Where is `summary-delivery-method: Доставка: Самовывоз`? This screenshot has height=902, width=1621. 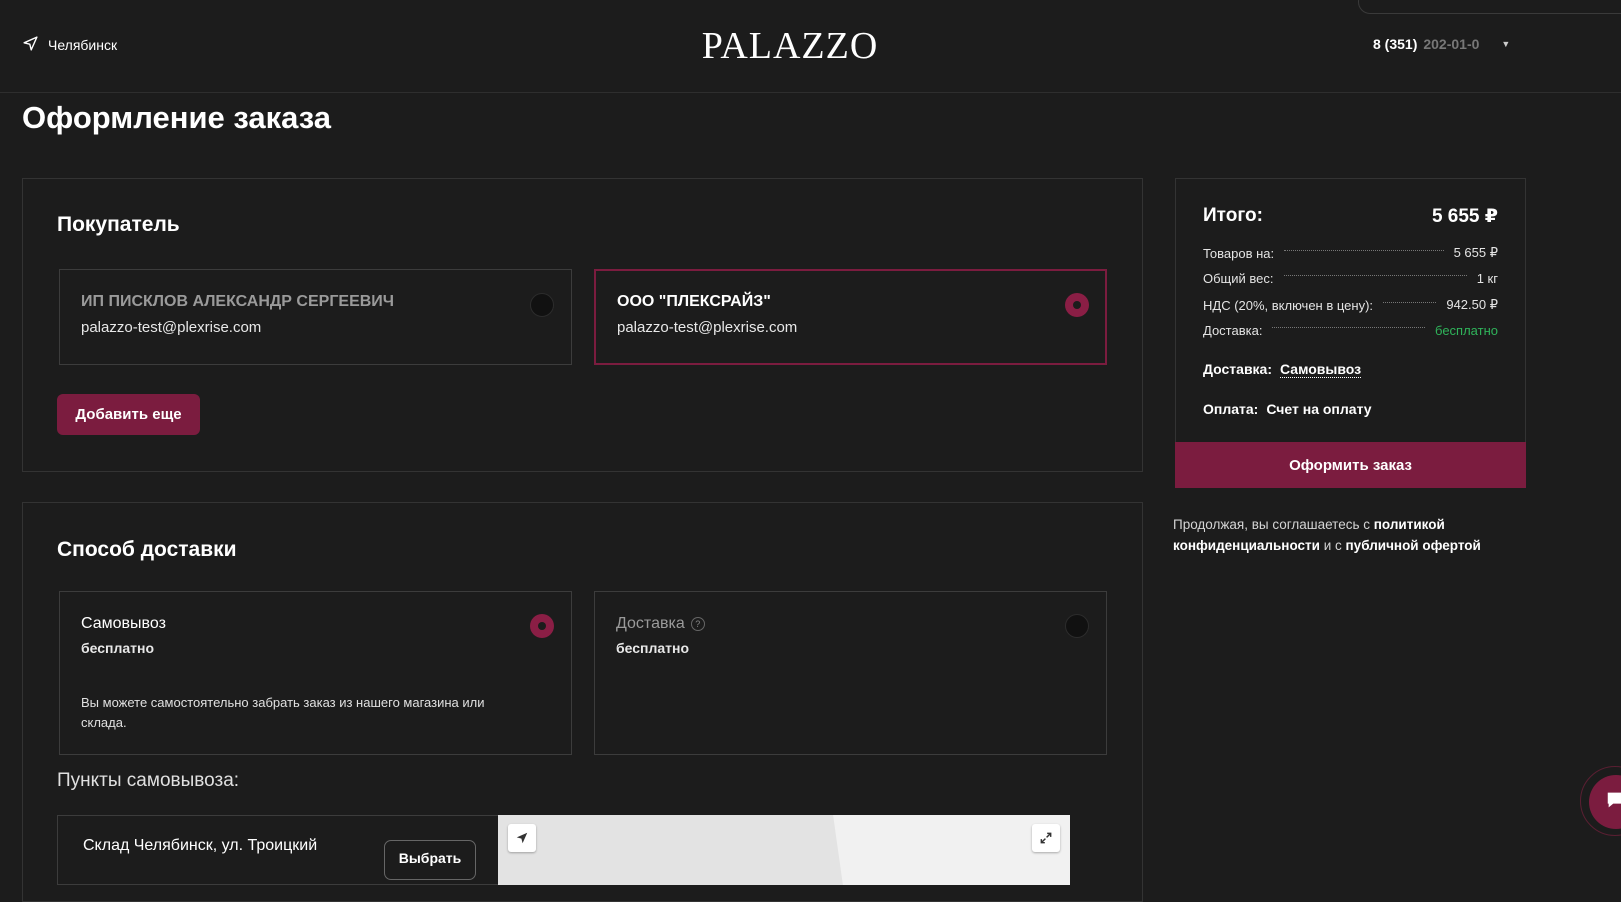
summary-delivery-method: Доставка: Самовывоз is located at coordinates (1282, 369).